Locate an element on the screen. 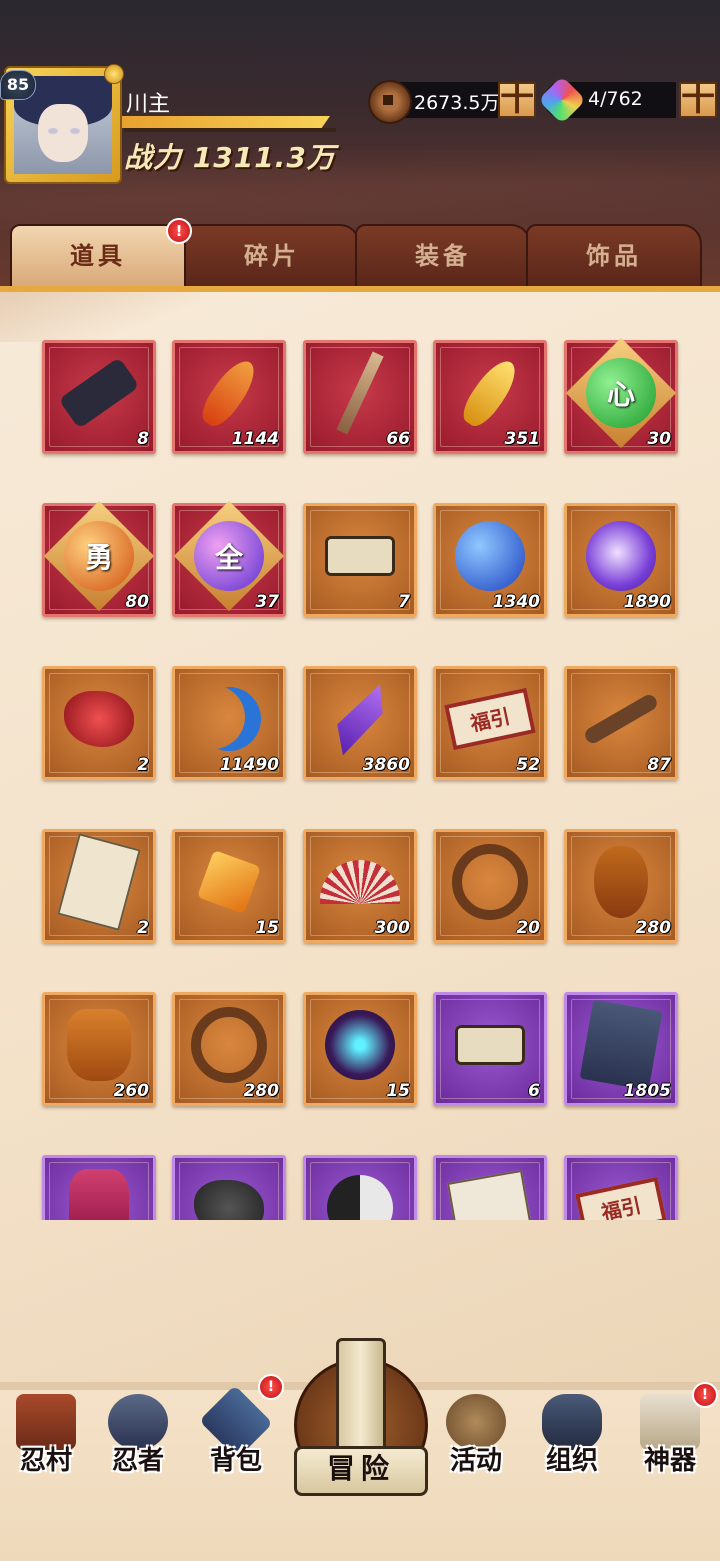  nav-artifact: 神器 ! is located at coordinates (674, 1443).